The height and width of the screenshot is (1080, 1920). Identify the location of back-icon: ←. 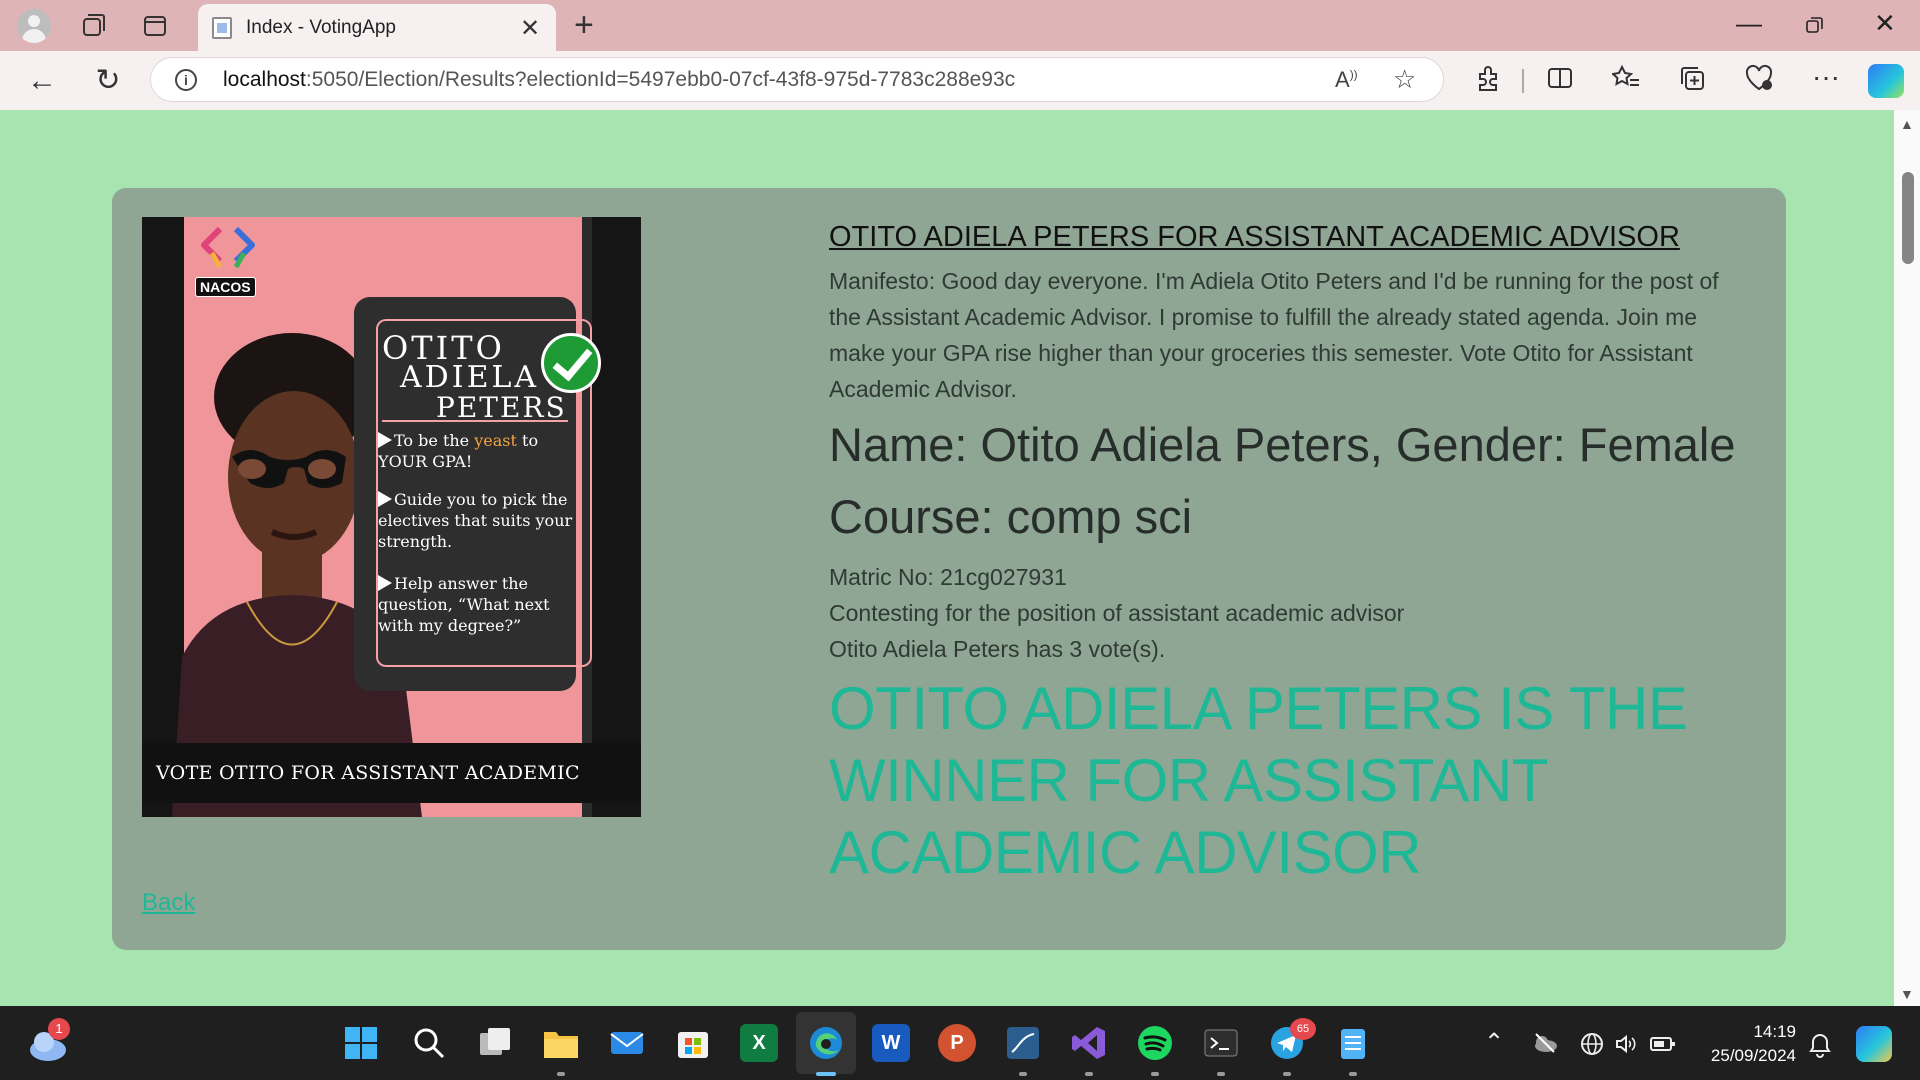
(42, 81).